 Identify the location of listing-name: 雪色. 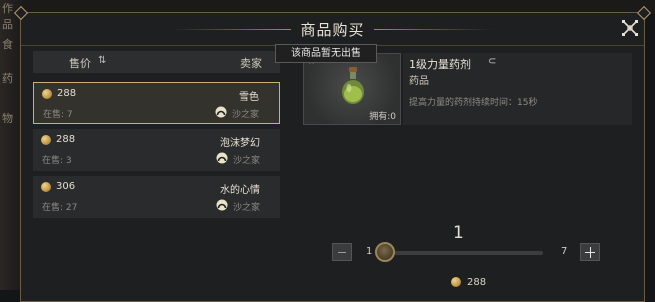
(249, 97).